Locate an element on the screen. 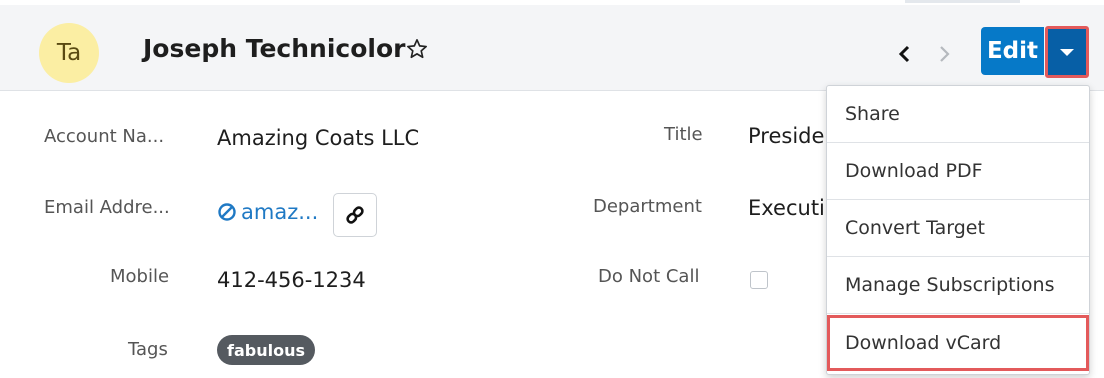 The width and height of the screenshot is (1104, 378). mobile-value: 412-456-1234 is located at coordinates (291, 280).